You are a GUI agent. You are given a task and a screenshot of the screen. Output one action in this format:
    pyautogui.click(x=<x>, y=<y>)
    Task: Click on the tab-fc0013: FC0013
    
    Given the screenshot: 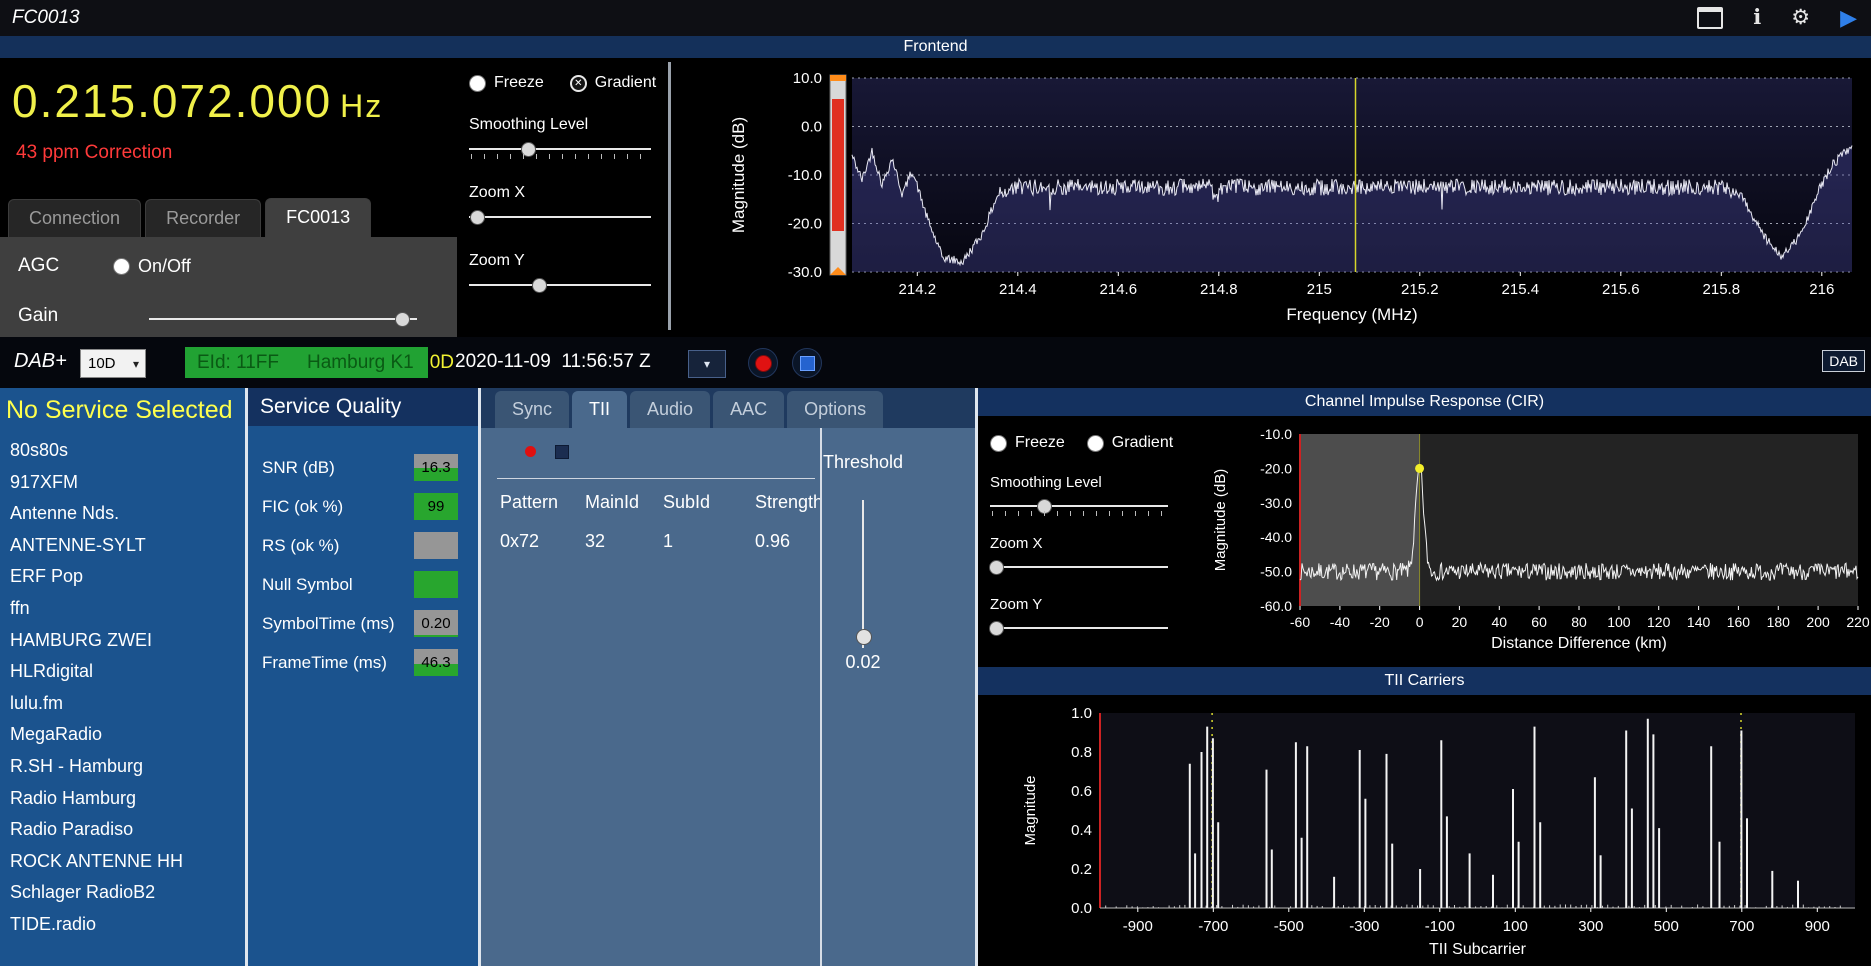 What is the action you would take?
    pyautogui.click(x=318, y=217)
    